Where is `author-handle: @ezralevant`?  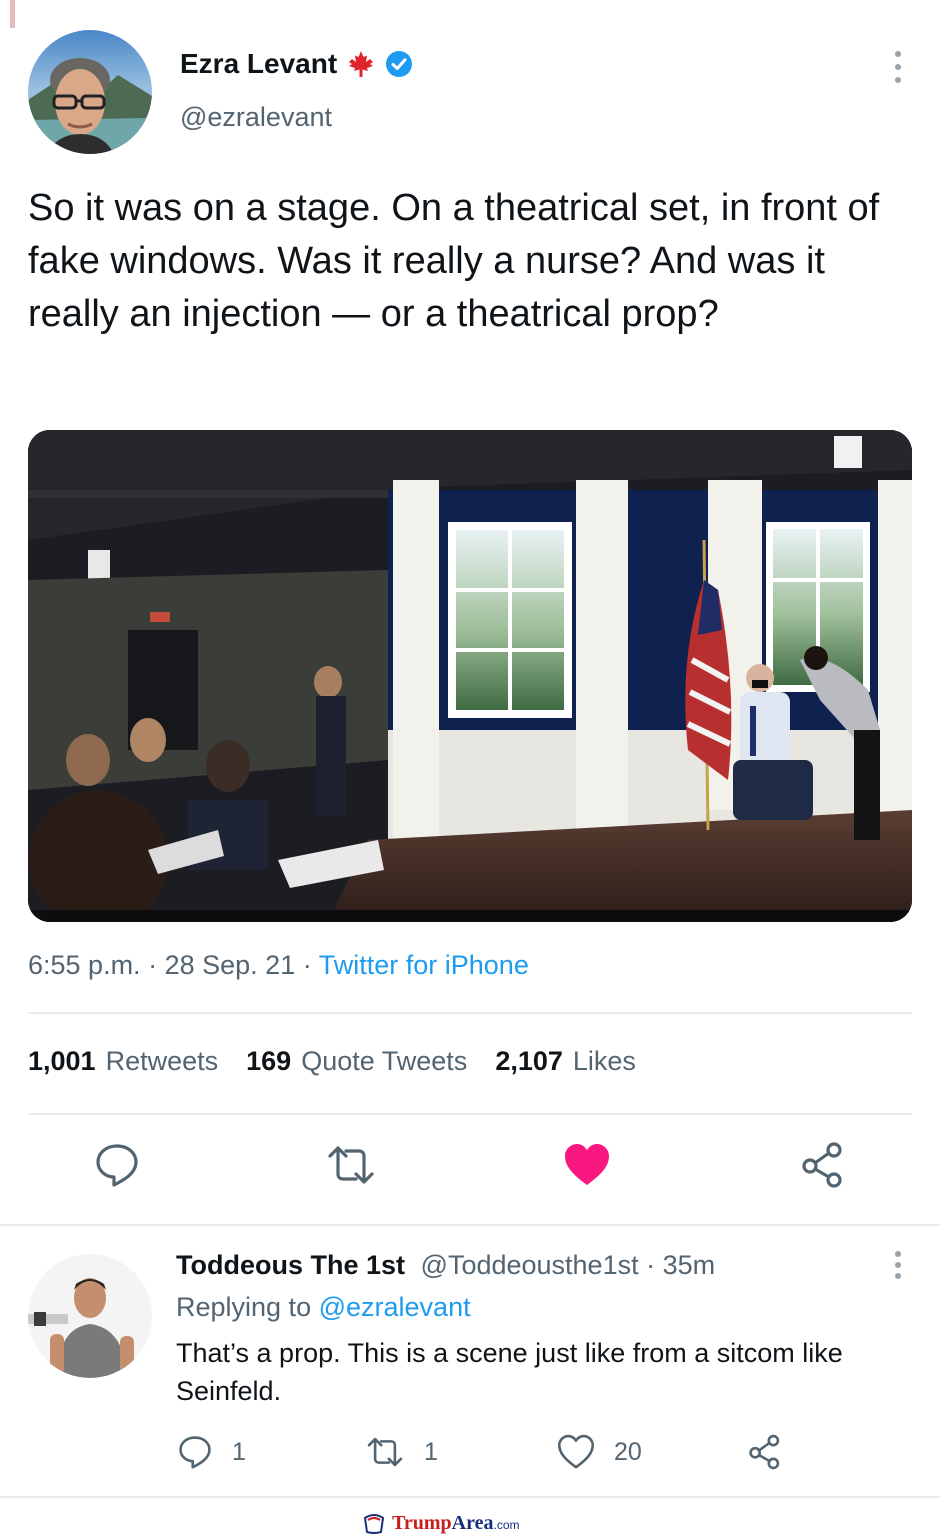 author-handle: @ezralevant is located at coordinates (256, 117).